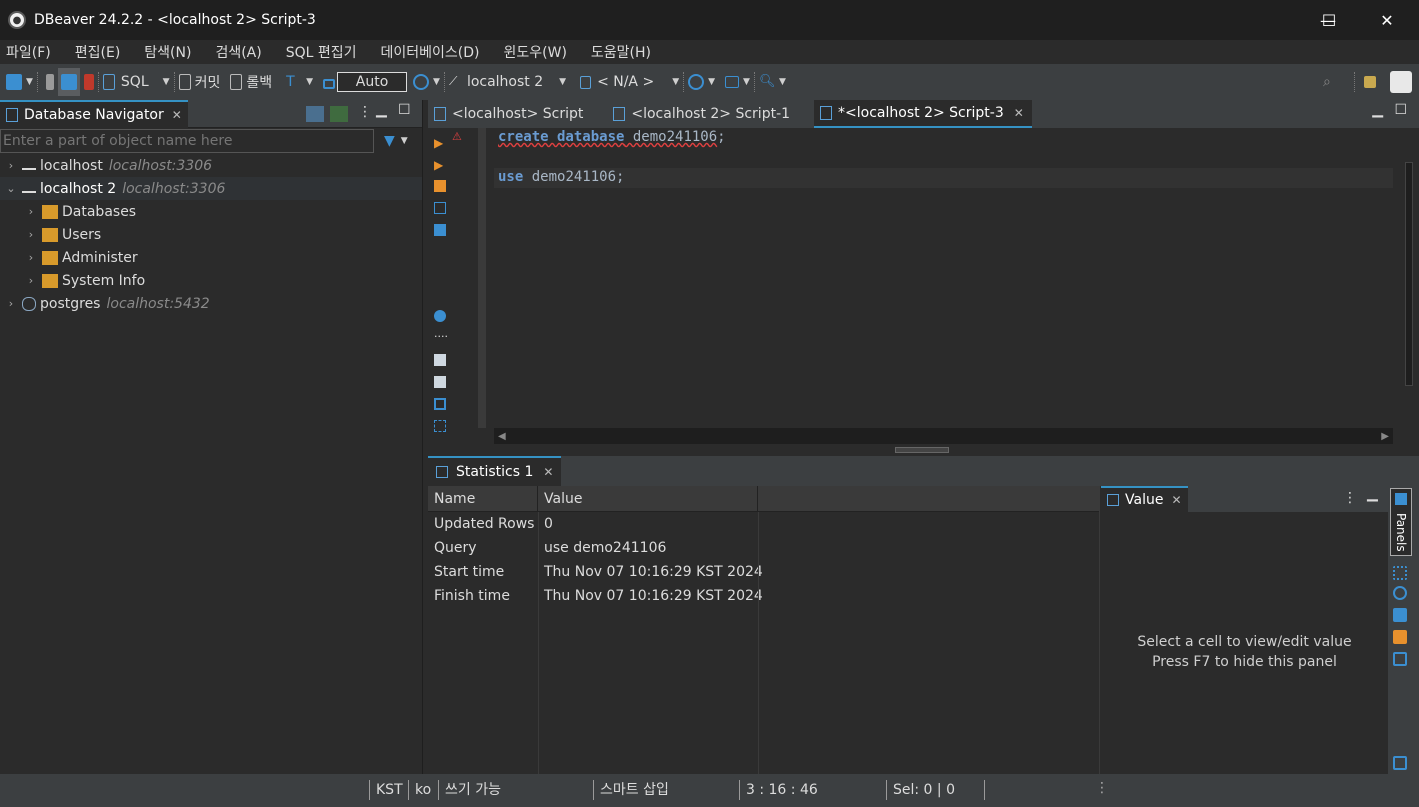  Describe the element at coordinates (737, 82) in the screenshot. I see `erd-button: ▼` at that location.